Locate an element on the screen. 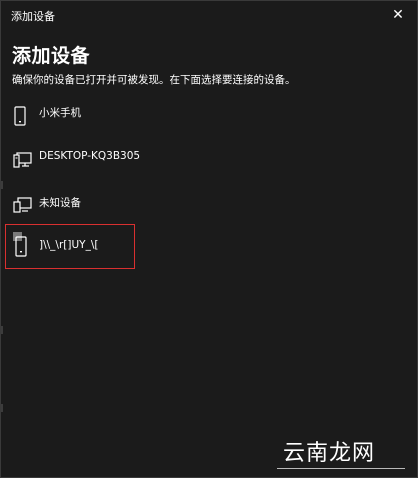 The height and width of the screenshot is (478, 418). watermark-underline is located at coordinates (341, 468).